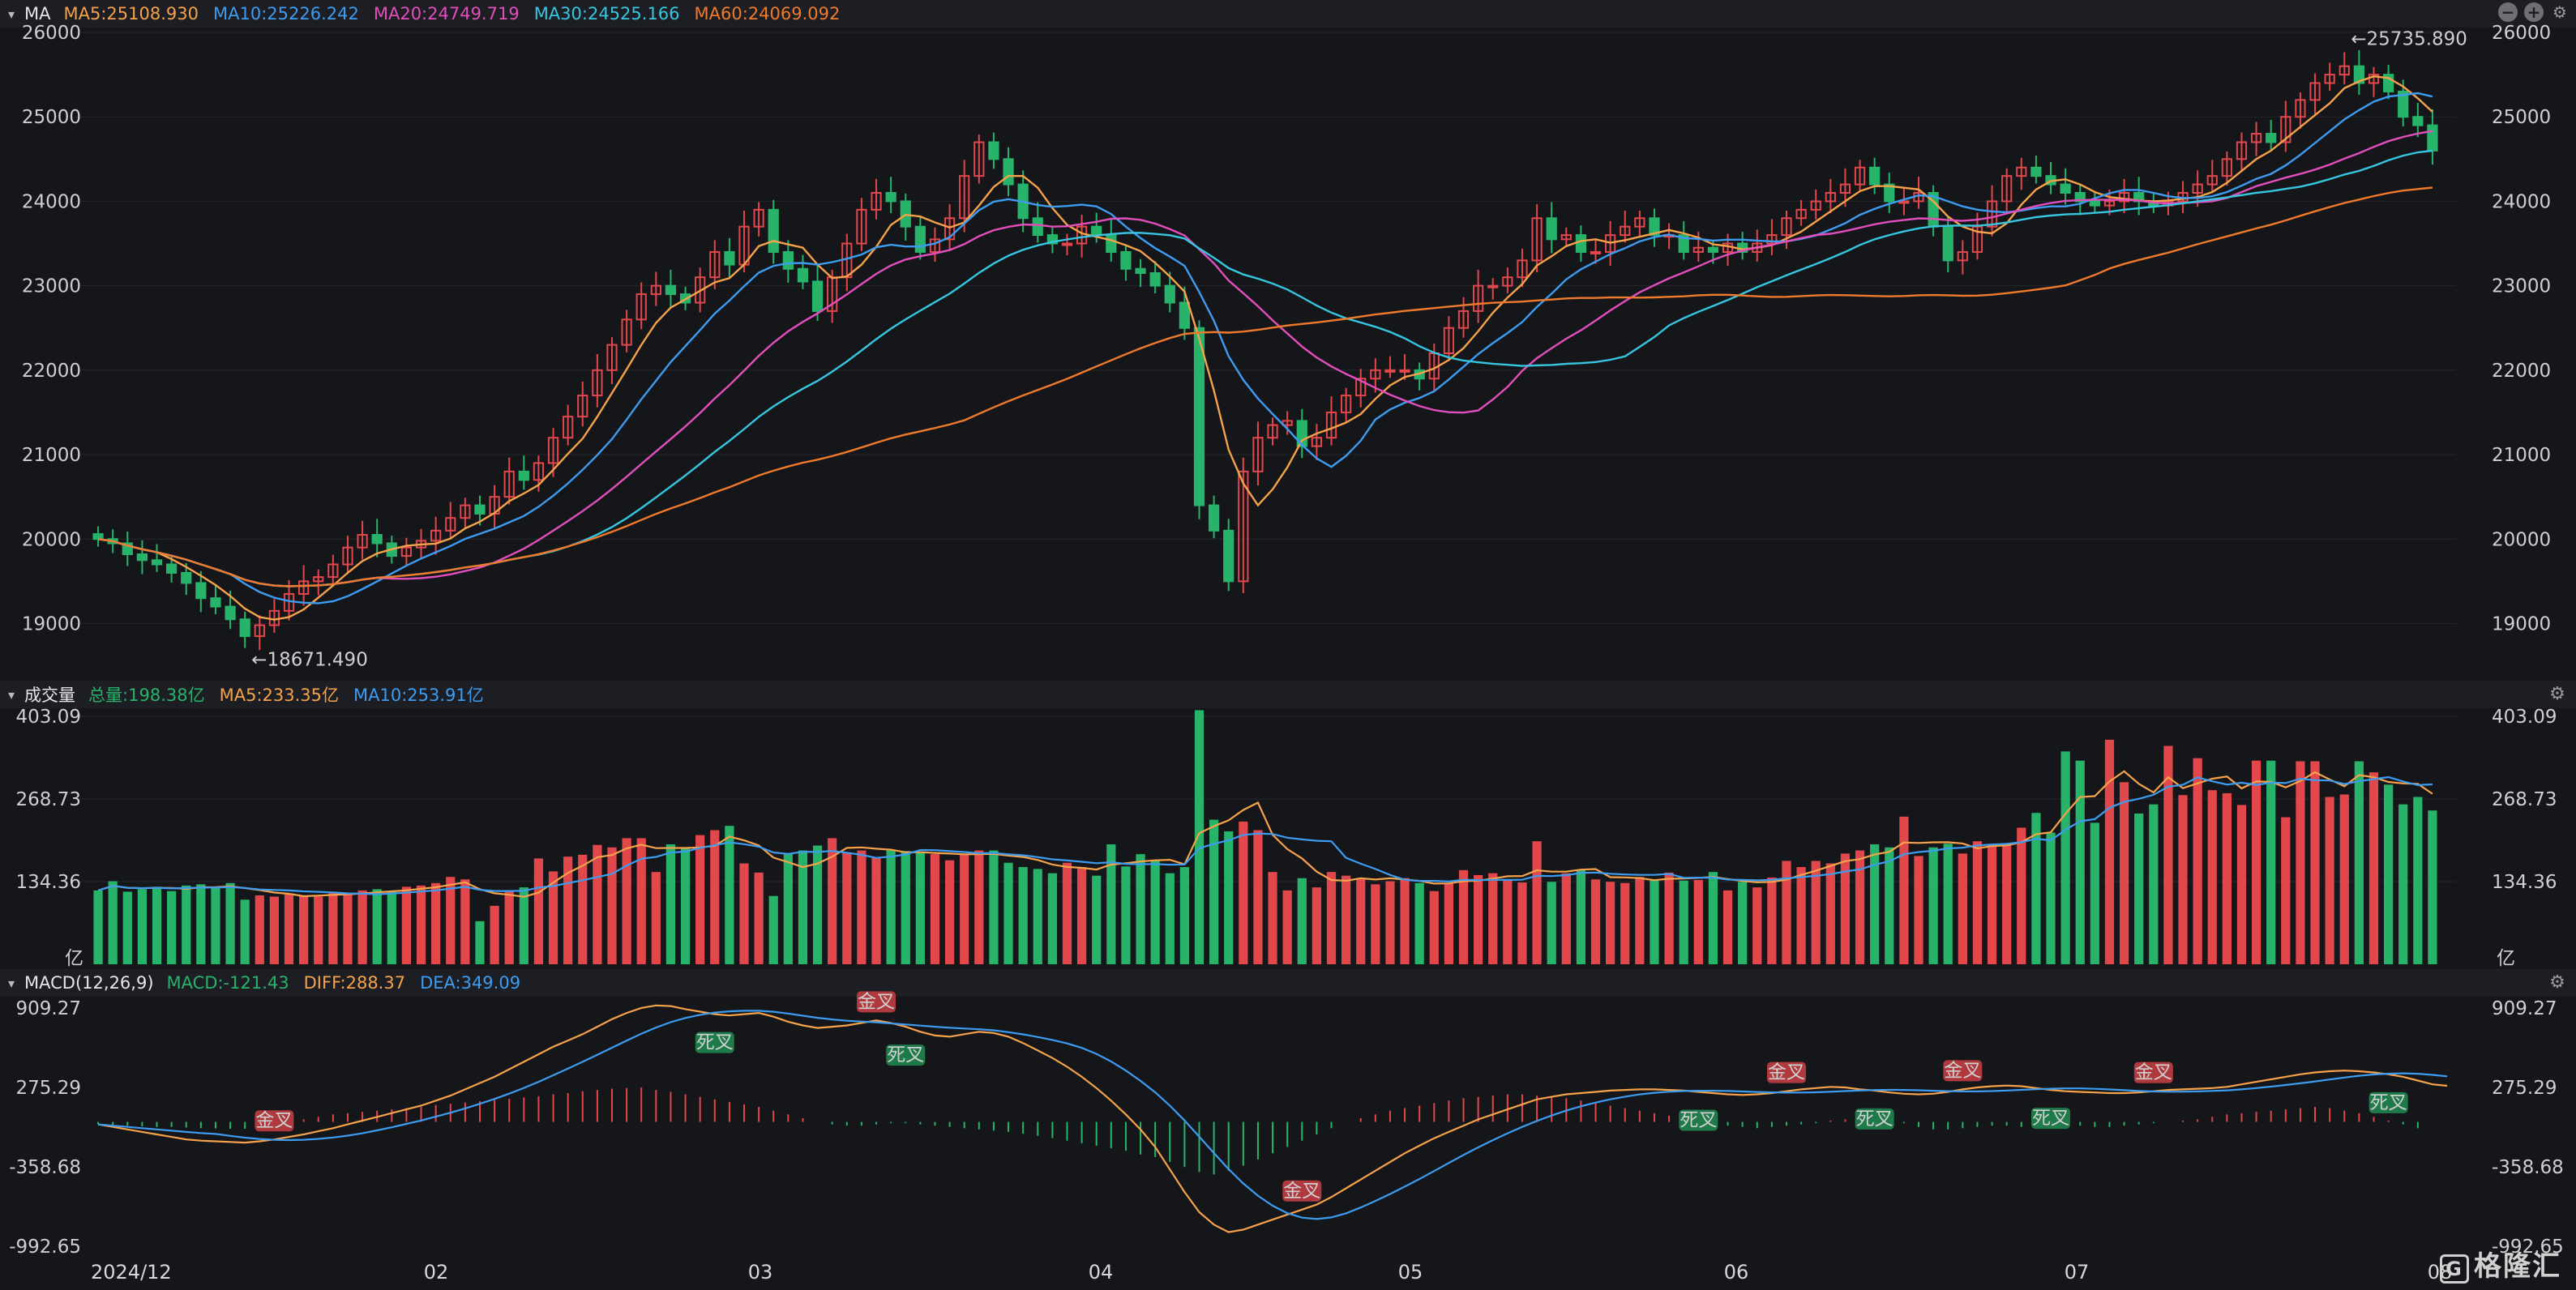 The height and width of the screenshot is (1290, 2576). Describe the element at coordinates (2524, 799) in the screenshot. I see `volume-tick-label-right: 268.73` at that location.